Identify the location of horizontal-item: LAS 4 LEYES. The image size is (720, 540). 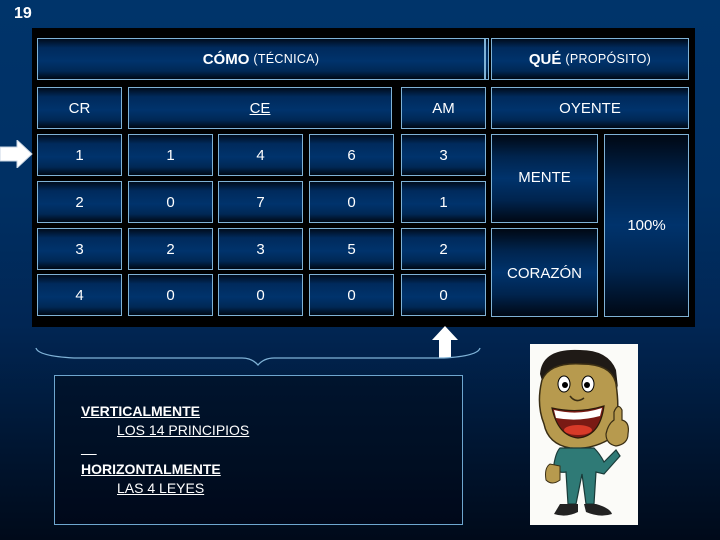
(161, 488).